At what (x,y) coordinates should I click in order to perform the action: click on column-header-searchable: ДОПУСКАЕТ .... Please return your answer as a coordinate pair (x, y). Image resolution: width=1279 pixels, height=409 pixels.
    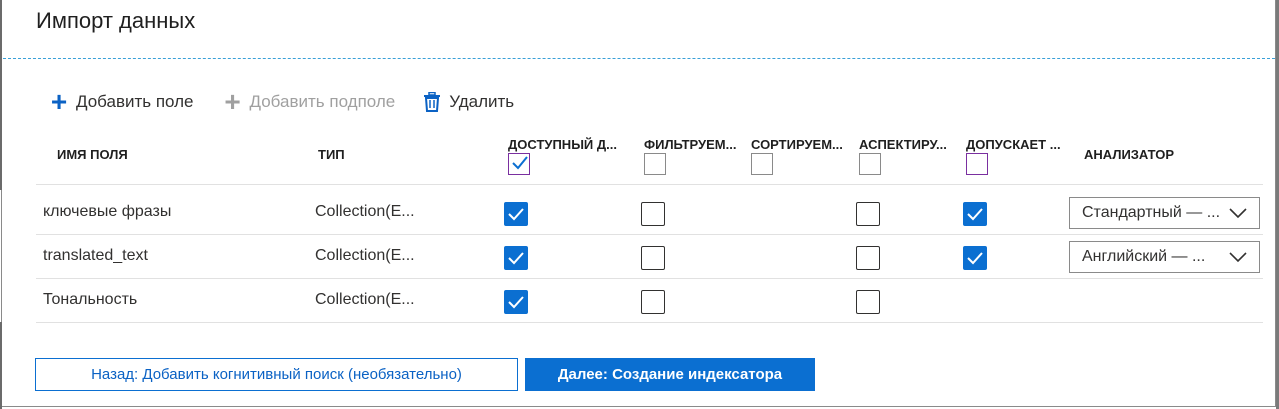
    Looking at the image, I should click on (1013, 144).